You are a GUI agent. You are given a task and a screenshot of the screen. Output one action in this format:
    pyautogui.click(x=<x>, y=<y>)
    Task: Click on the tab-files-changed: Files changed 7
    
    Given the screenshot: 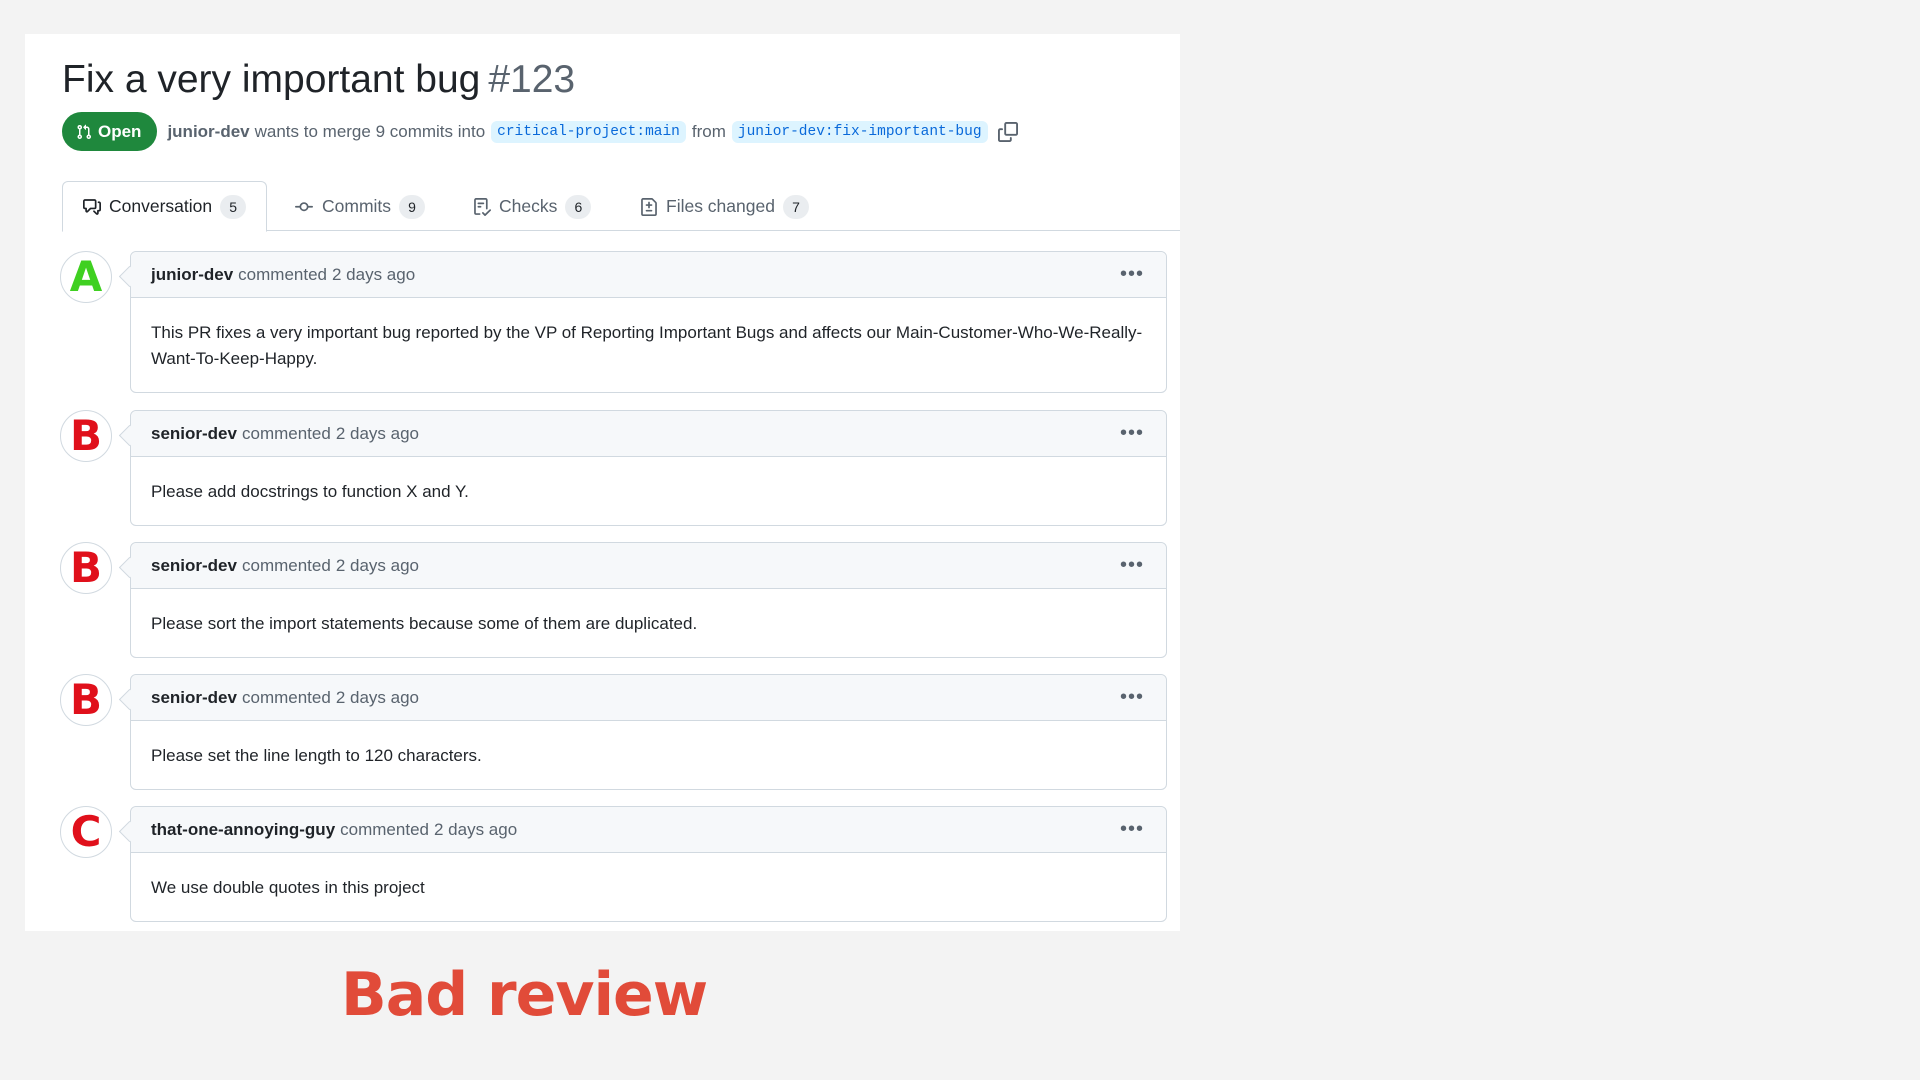 What is the action you would take?
    pyautogui.click(x=724, y=206)
    